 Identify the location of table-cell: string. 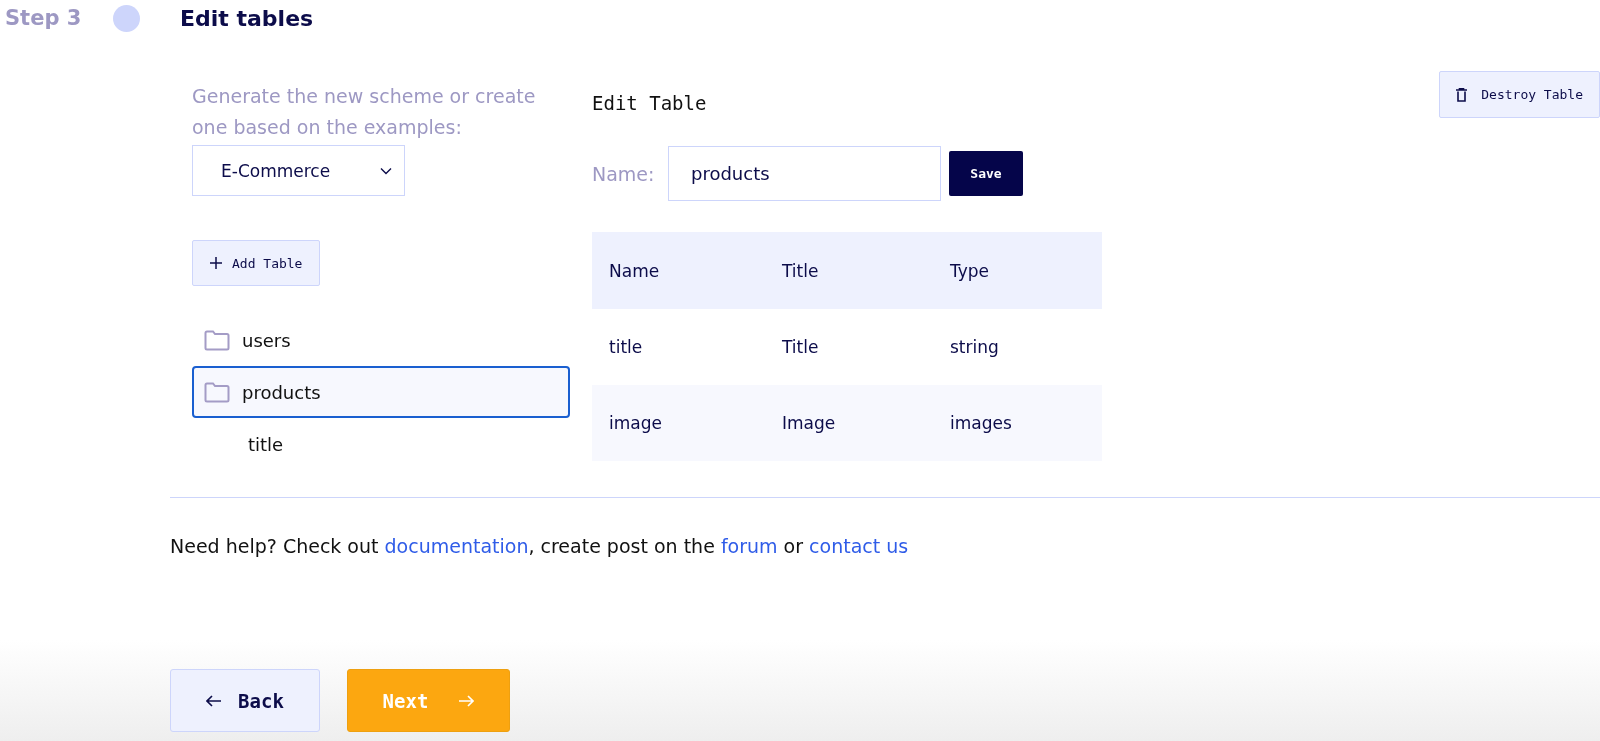
(1017, 347).